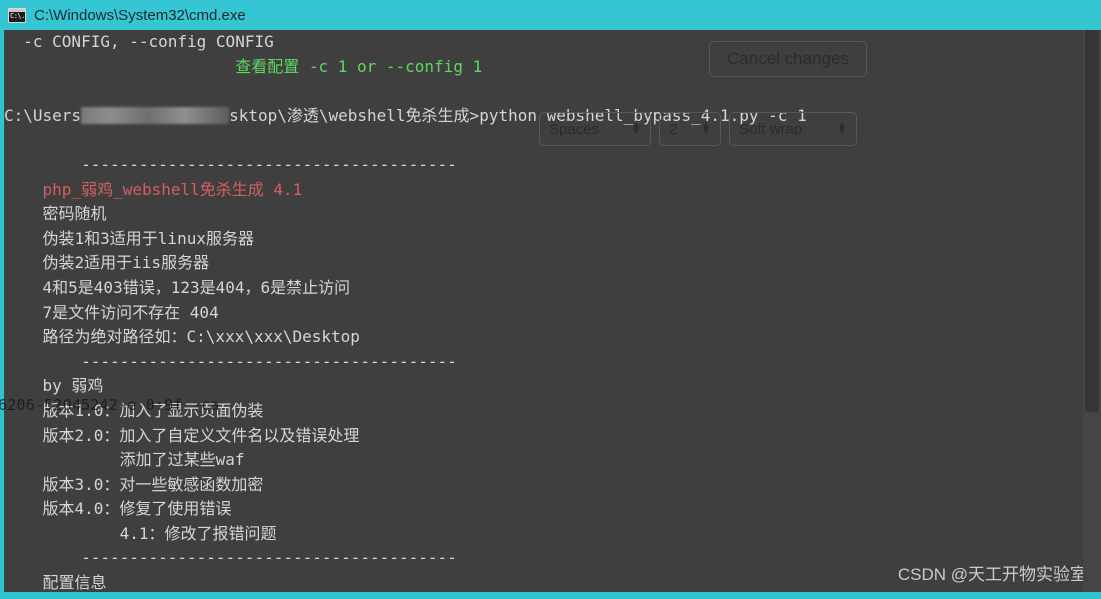  What do you see at coordinates (182, 435) in the screenshot?
I see `console-line-text: 版本2.0：加入了自定义文件名以及错误处理` at bounding box center [182, 435].